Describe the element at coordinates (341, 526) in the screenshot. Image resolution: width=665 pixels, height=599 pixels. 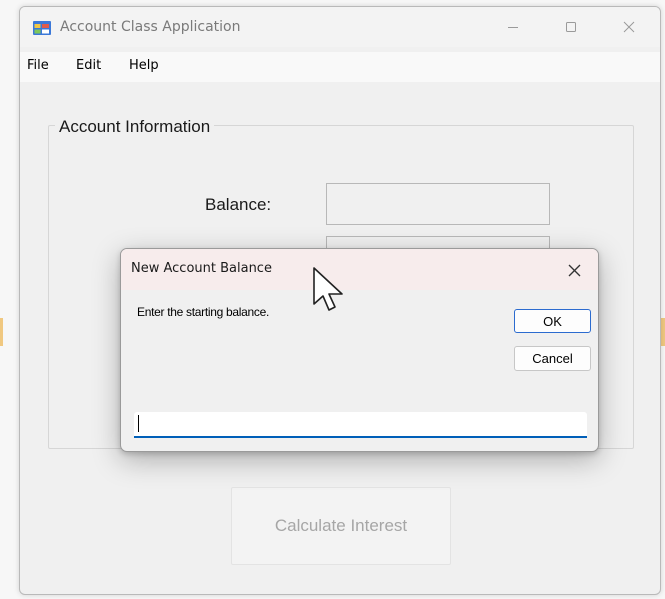
I see `calculate-interest-button: Calculate Interest` at that location.